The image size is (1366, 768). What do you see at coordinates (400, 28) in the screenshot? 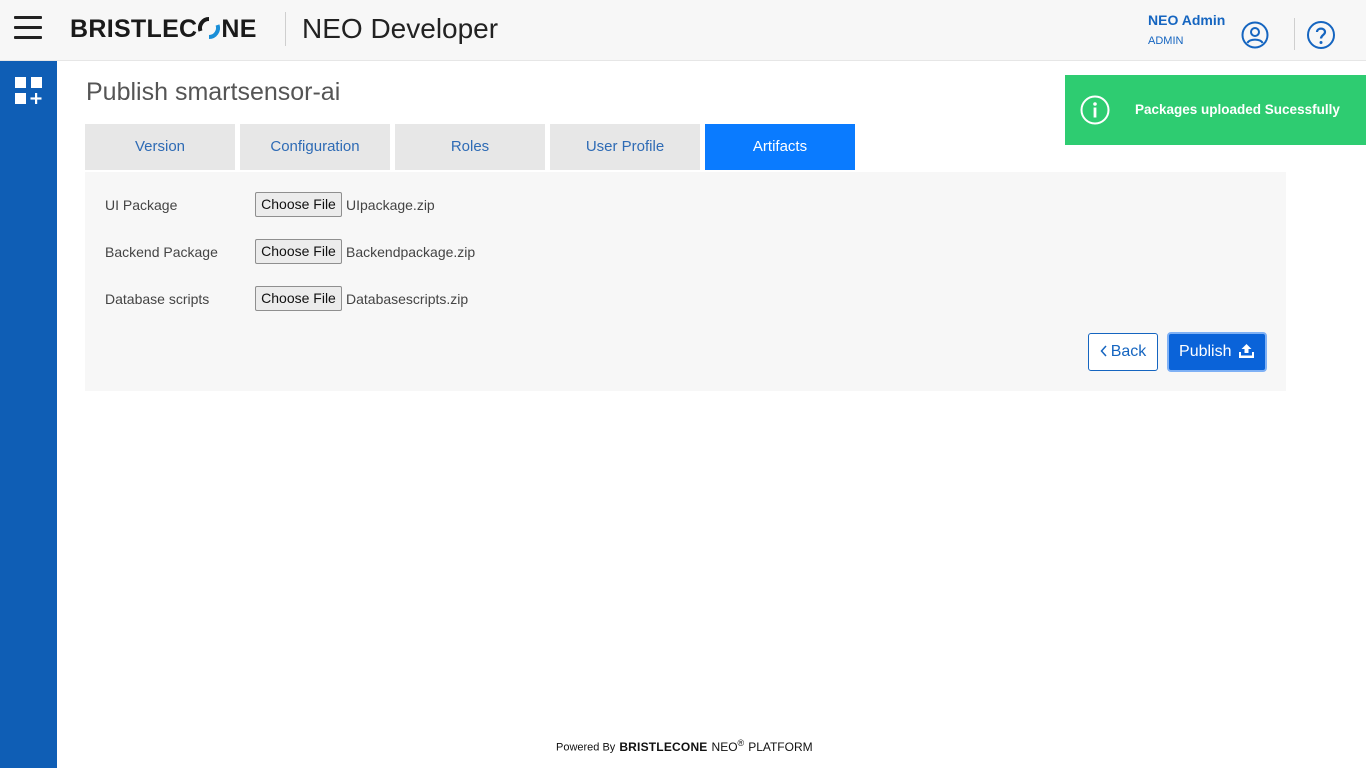
I see `app-title: NEO Developer` at bounding box center [400, 28].